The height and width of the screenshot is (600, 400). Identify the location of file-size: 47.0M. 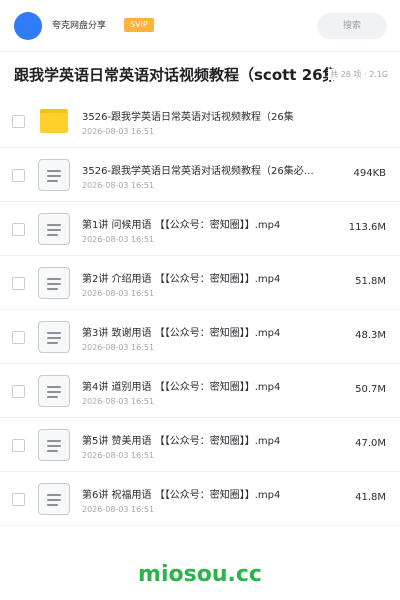
(370, 443).